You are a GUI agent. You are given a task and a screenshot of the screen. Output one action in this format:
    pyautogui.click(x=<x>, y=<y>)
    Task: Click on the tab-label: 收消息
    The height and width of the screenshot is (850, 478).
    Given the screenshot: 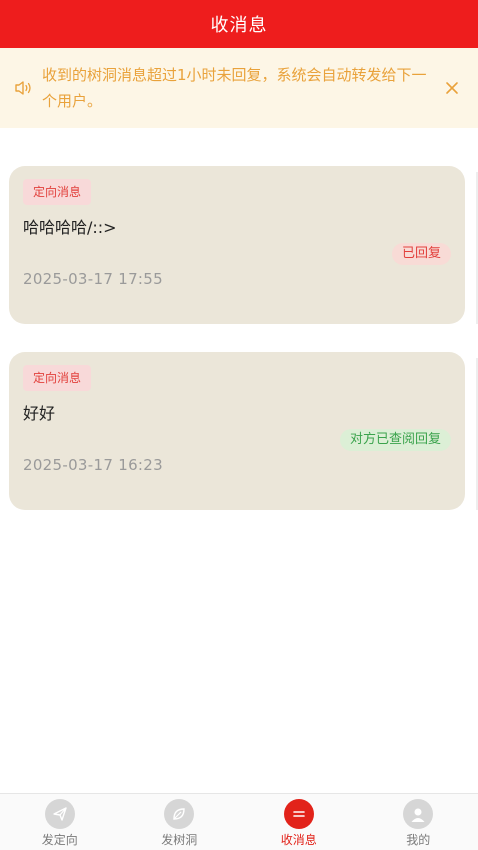 What is the action you would take?
    pyautogui.click(x=298, y=840)
    